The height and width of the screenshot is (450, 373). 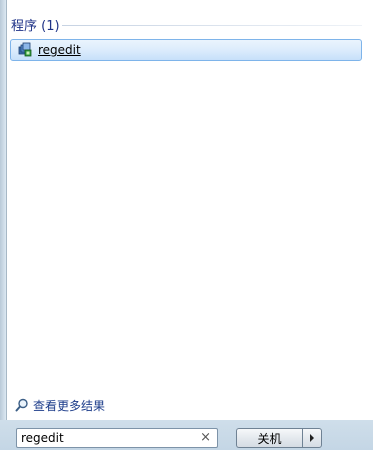 What do you see at coordinates (104, 438) in the screenshot?
I see `search-input` at bounding box center [104, 438].